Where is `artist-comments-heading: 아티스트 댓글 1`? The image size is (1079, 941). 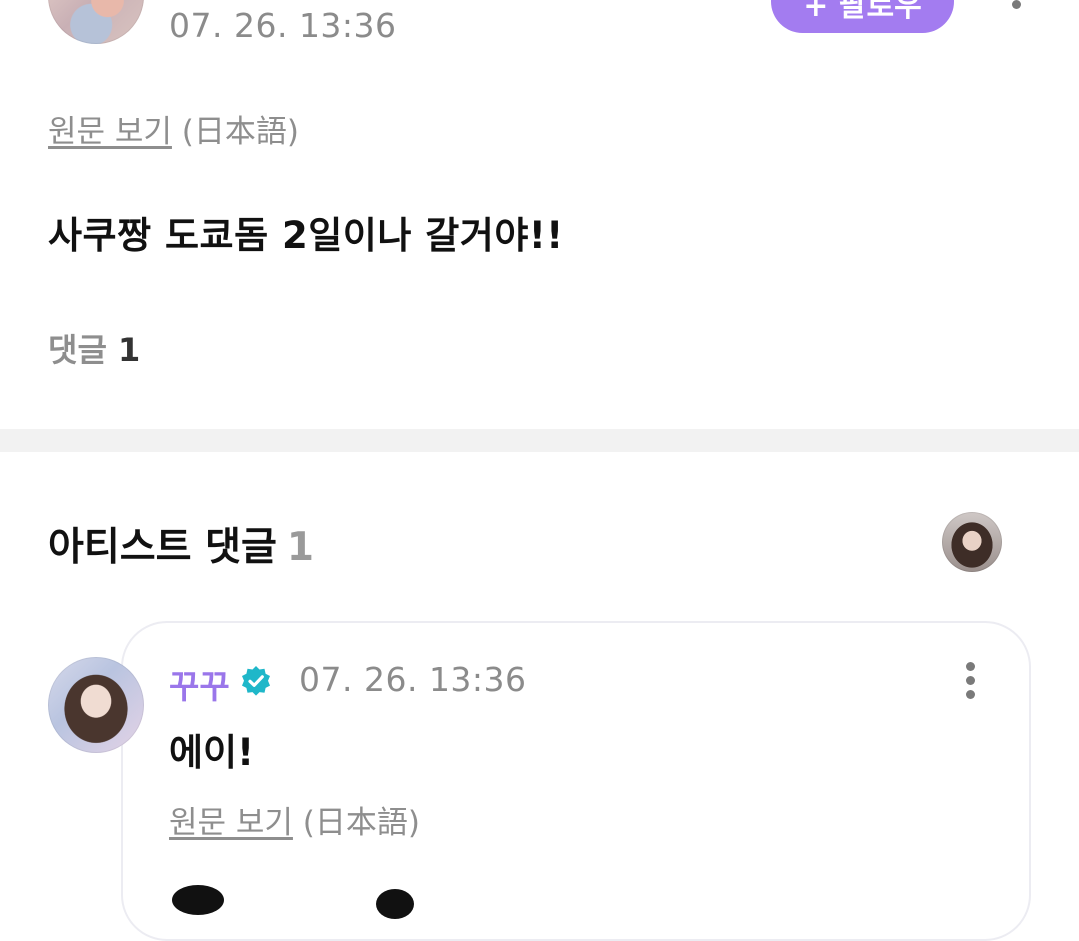 artist-comments-heading: 아티스트 댓글 1 is located at coordinates (181, 544).